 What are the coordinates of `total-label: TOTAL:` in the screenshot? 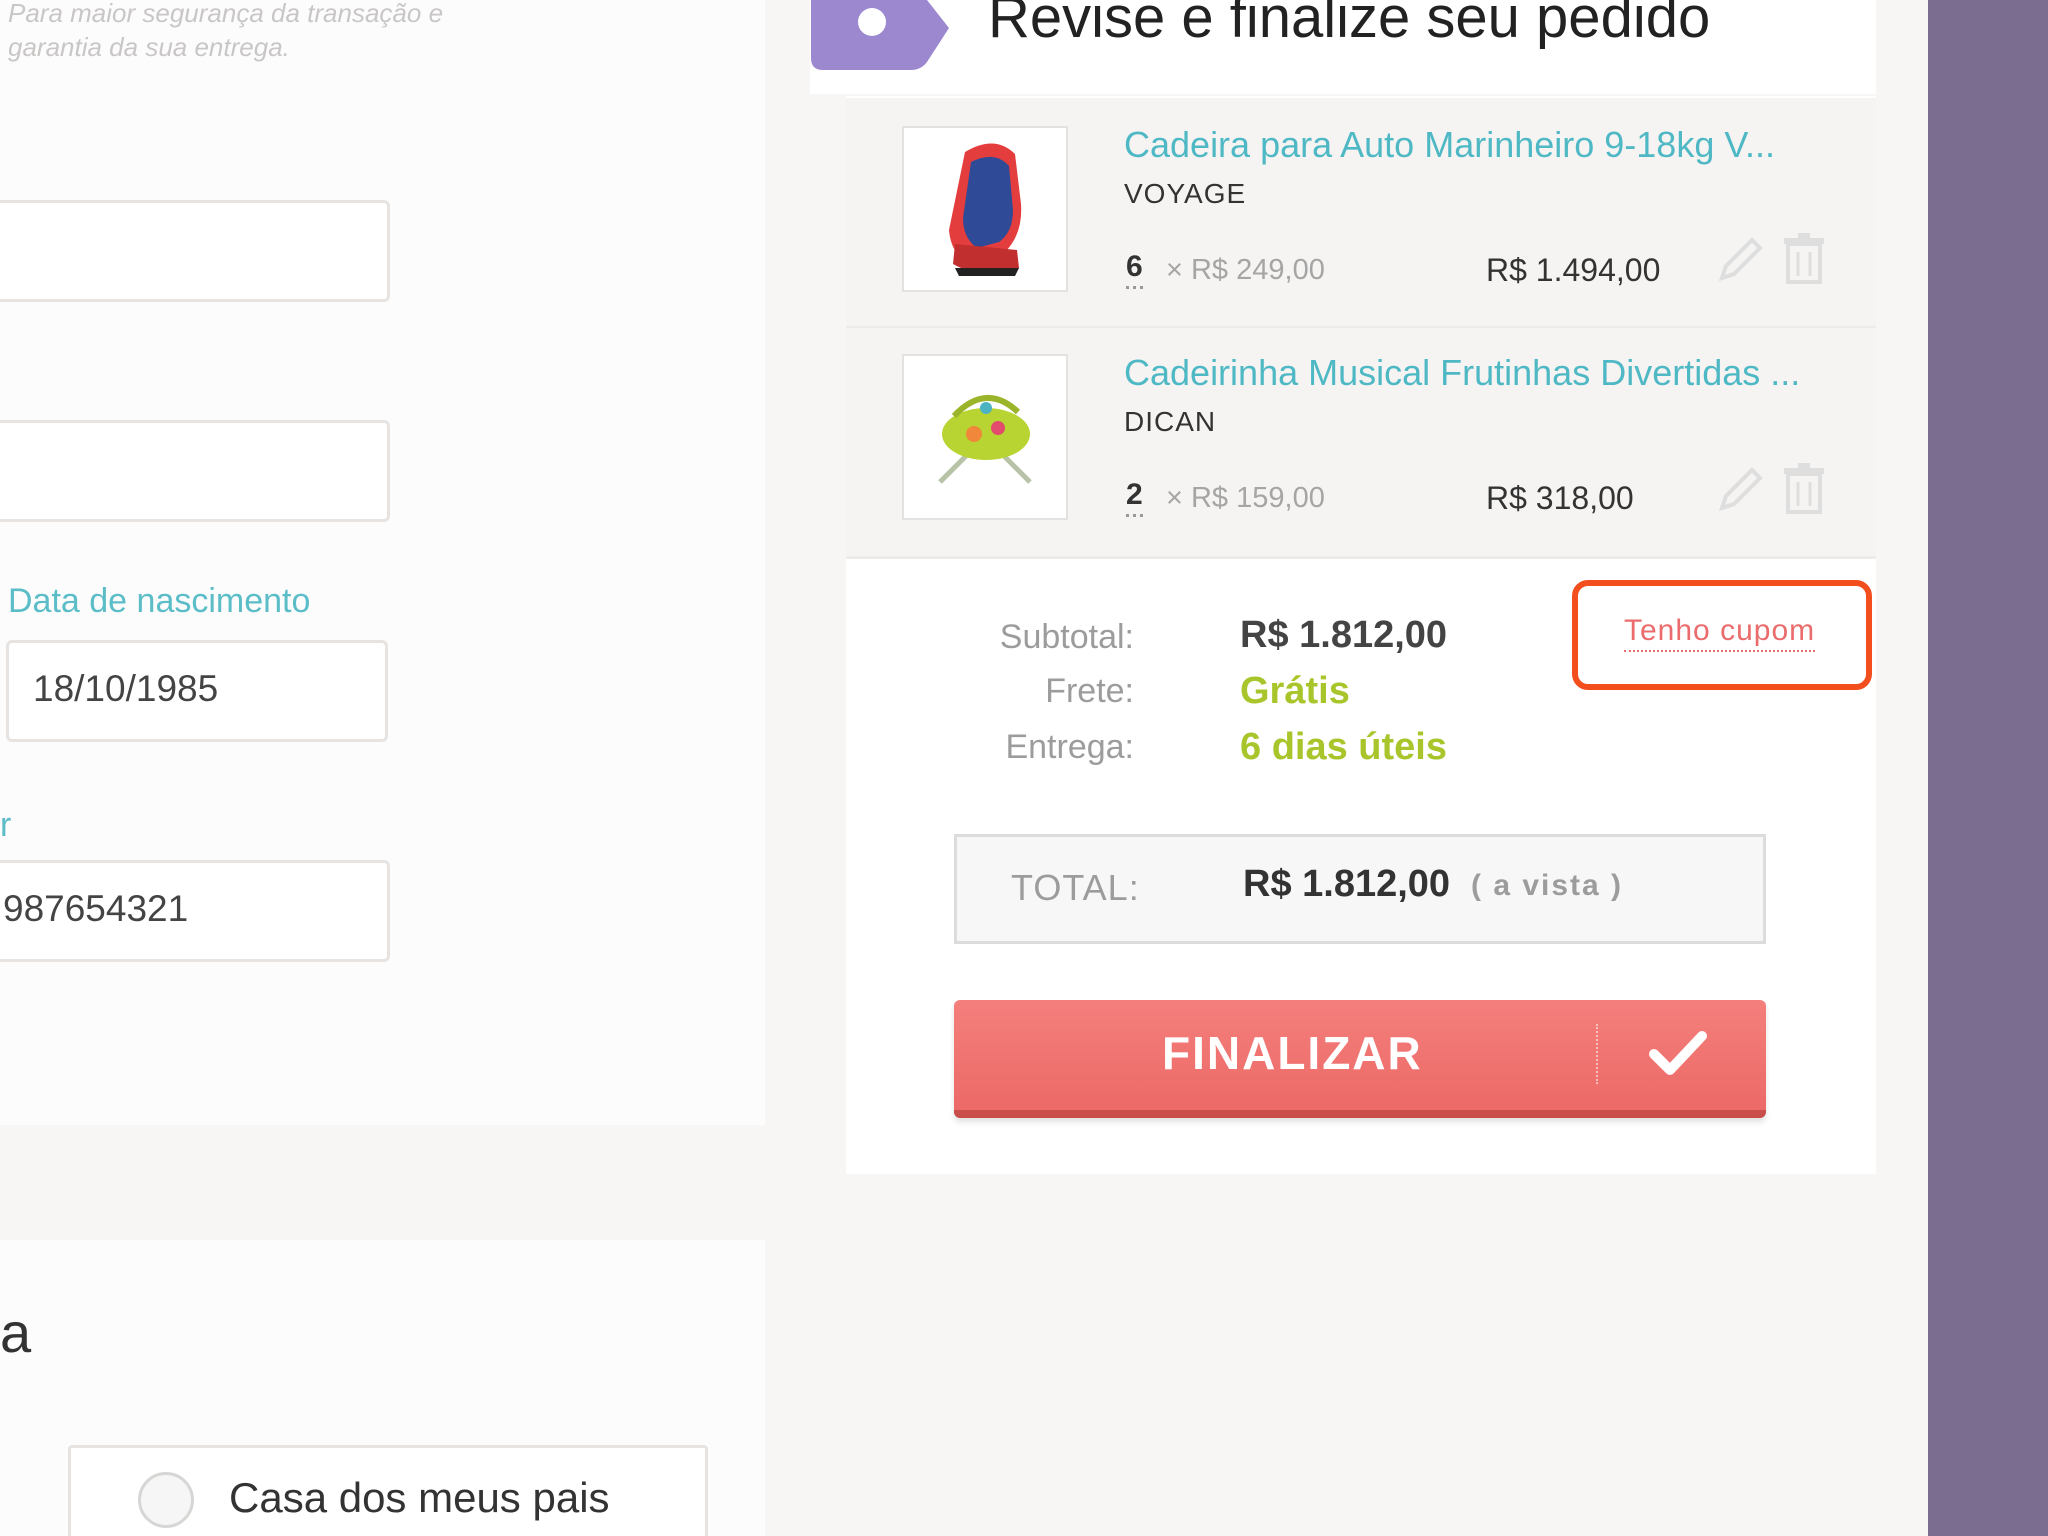 It's located at (1075, 887).